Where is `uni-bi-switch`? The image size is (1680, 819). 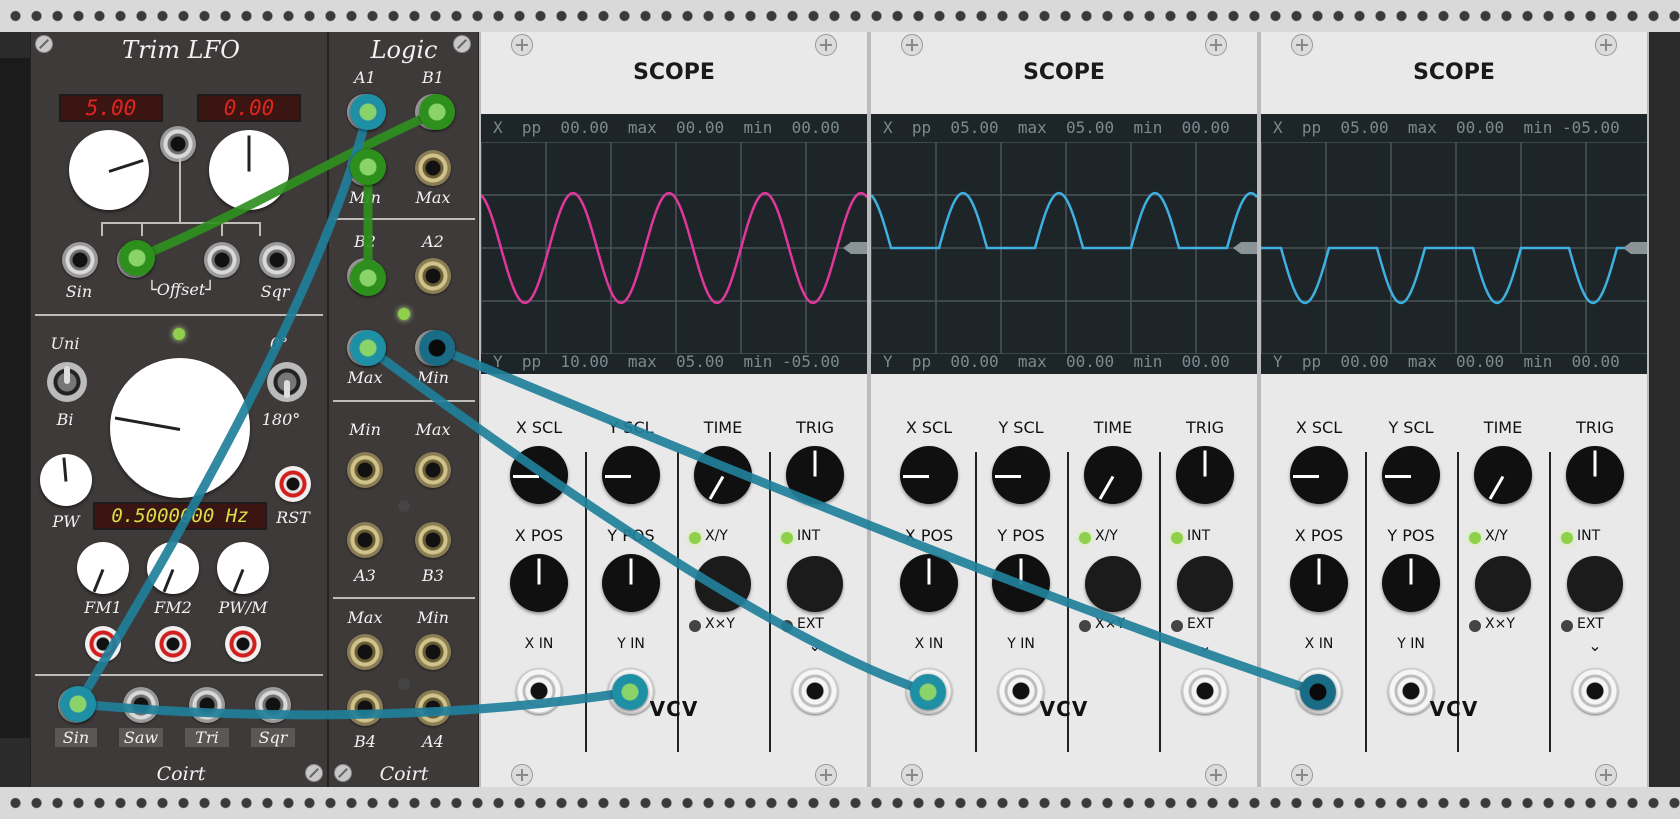
uni-bi-switch is located at coordinates (67, 382).